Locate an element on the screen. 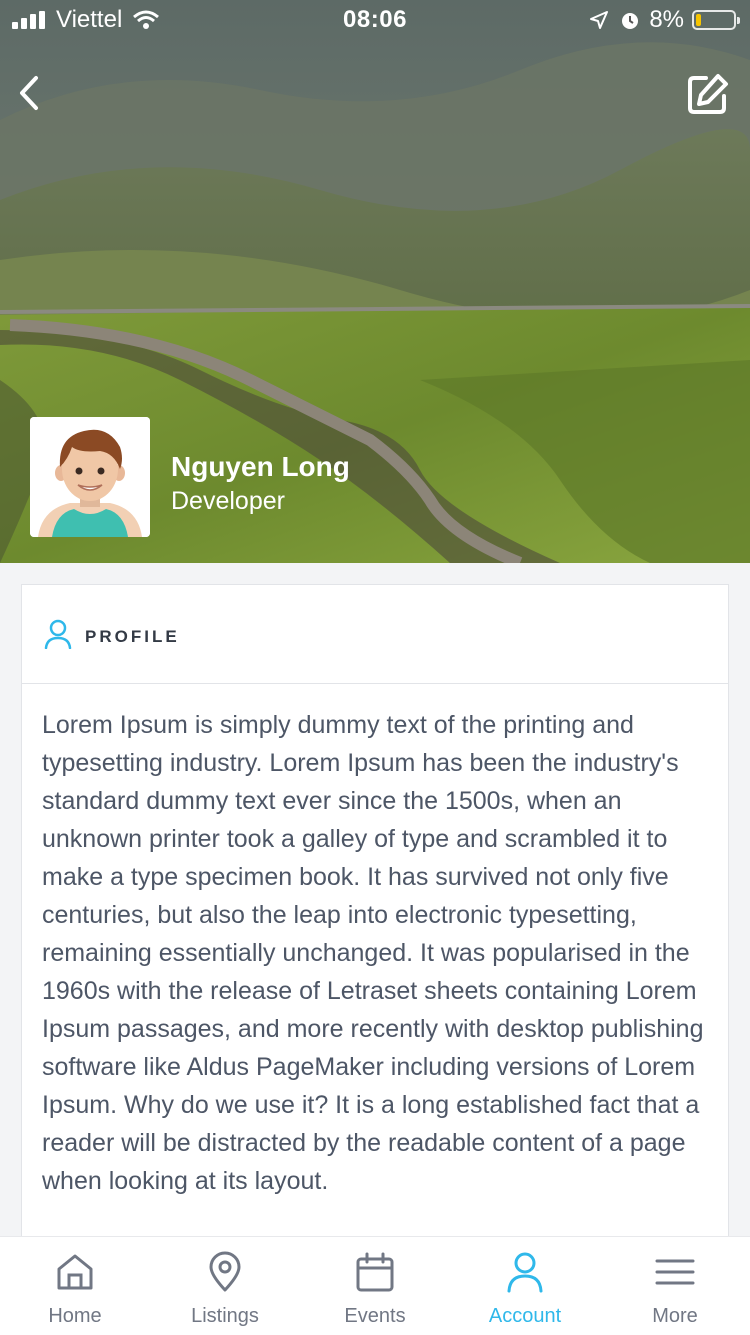 Image resolution: width=750 pixels, height=1335 pixels. alarm-icon is located at coordinates (630, 21).